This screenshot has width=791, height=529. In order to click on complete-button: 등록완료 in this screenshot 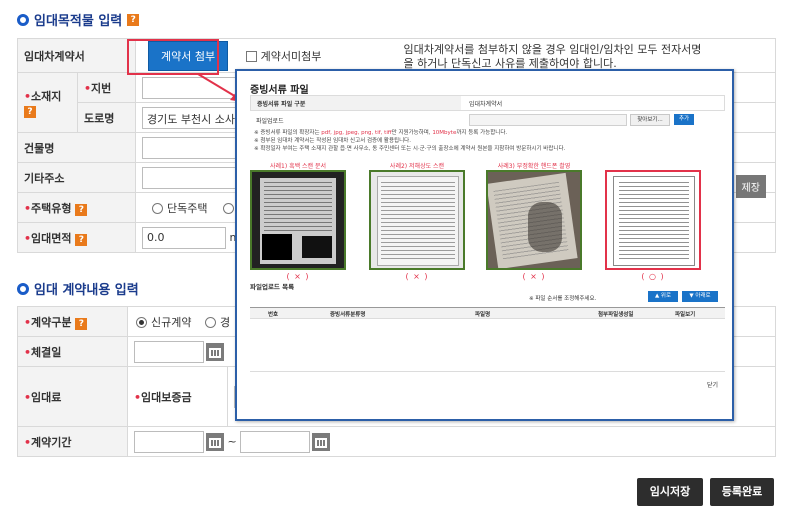, I will do `click(742, 492)`.